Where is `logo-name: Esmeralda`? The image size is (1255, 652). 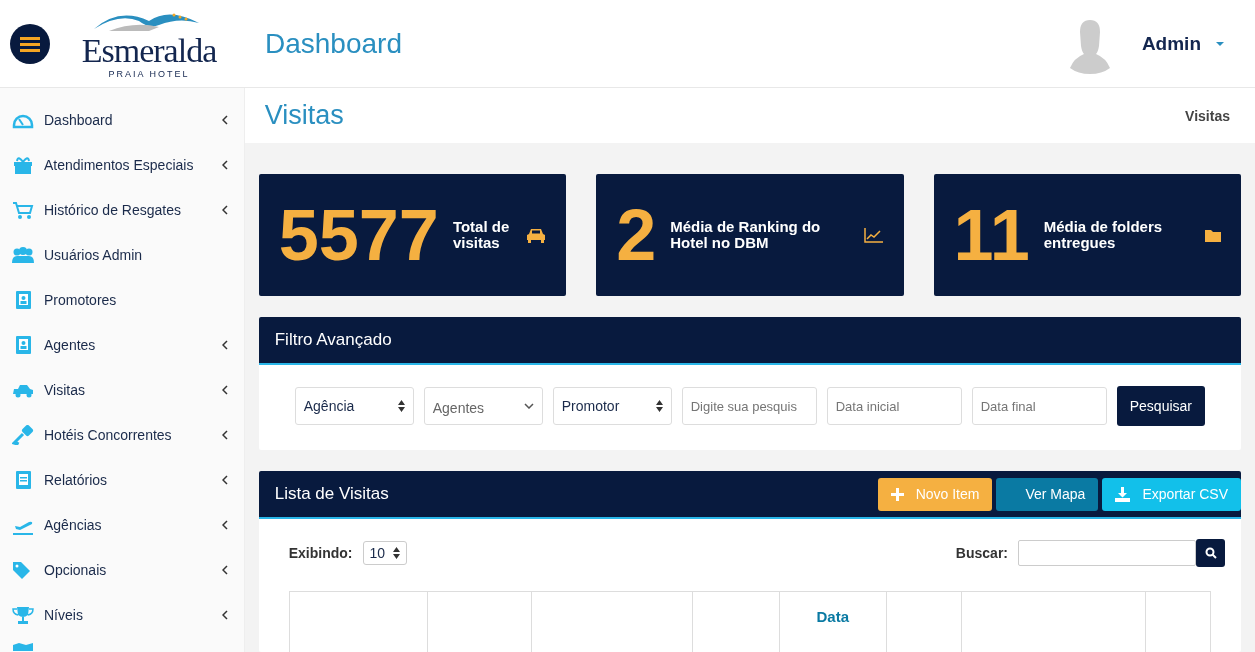
logo-name: Esmeralda is located at coordinates (149, 50).